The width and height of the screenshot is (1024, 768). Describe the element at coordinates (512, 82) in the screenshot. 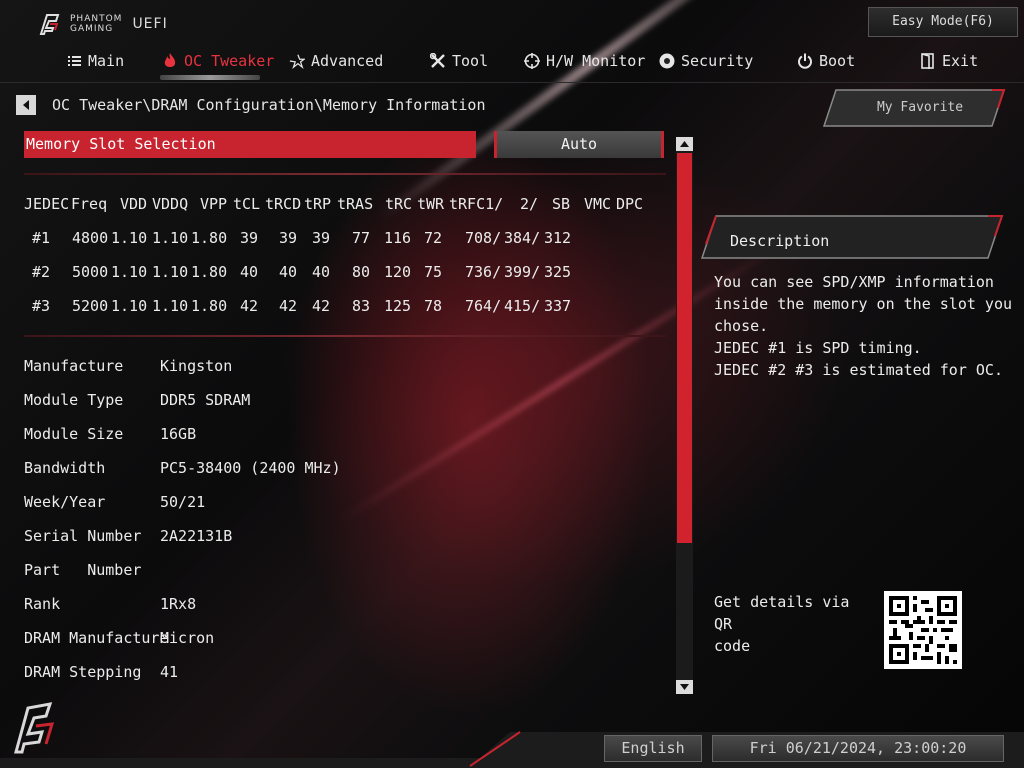

I see `nav-divider` at that location.